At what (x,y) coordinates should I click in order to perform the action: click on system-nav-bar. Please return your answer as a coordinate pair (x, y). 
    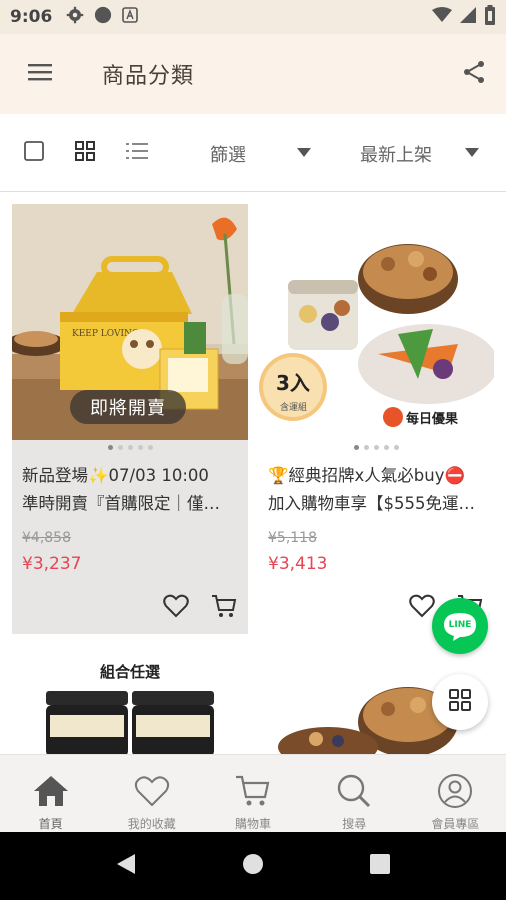
    Looking at the image, I should click on (253, 866).